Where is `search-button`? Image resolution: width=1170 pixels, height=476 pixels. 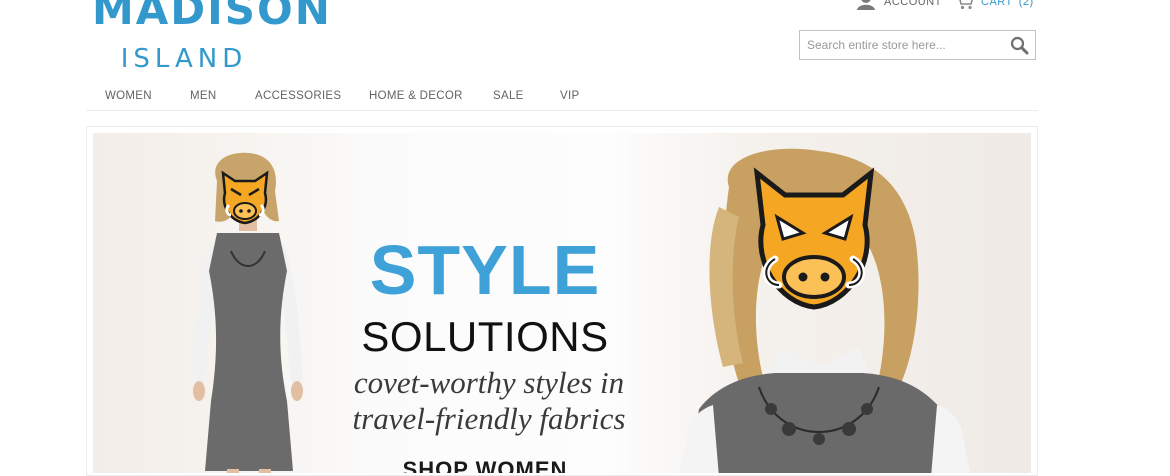
search-button is located at coordinates (1020, 46).